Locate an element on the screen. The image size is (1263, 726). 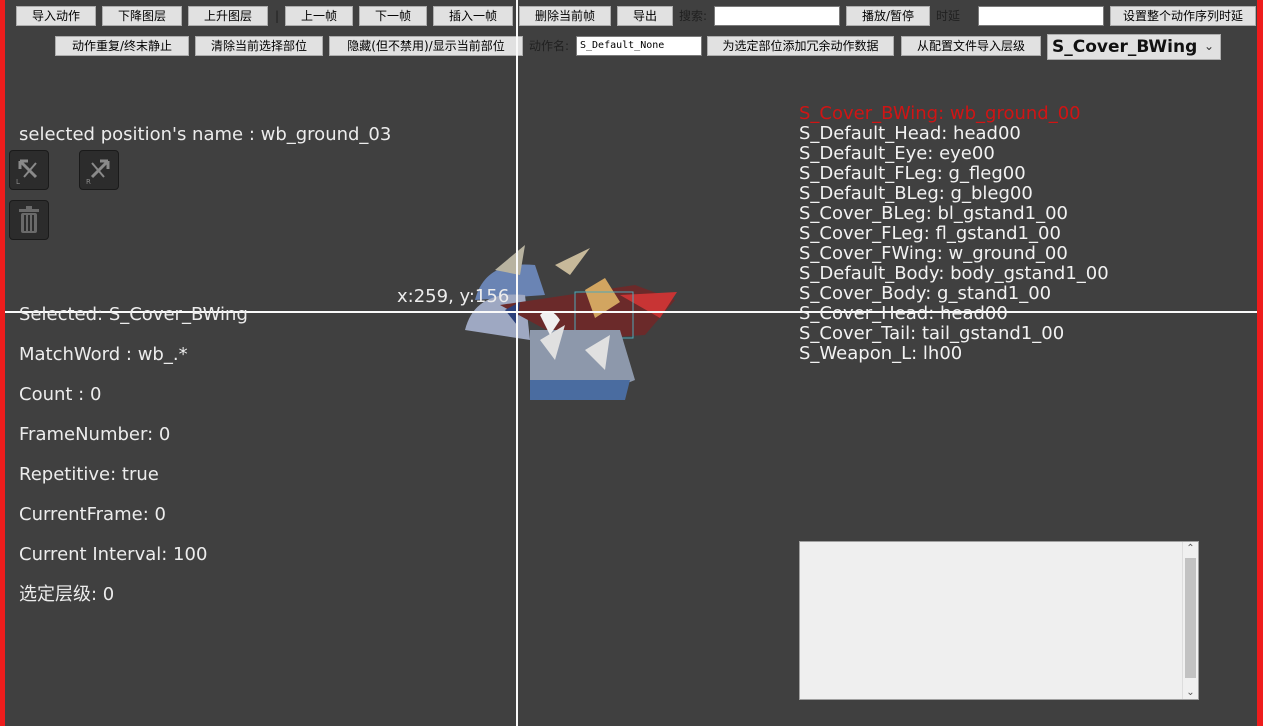
scroll-thumb is located at coordinates (1190, 618).